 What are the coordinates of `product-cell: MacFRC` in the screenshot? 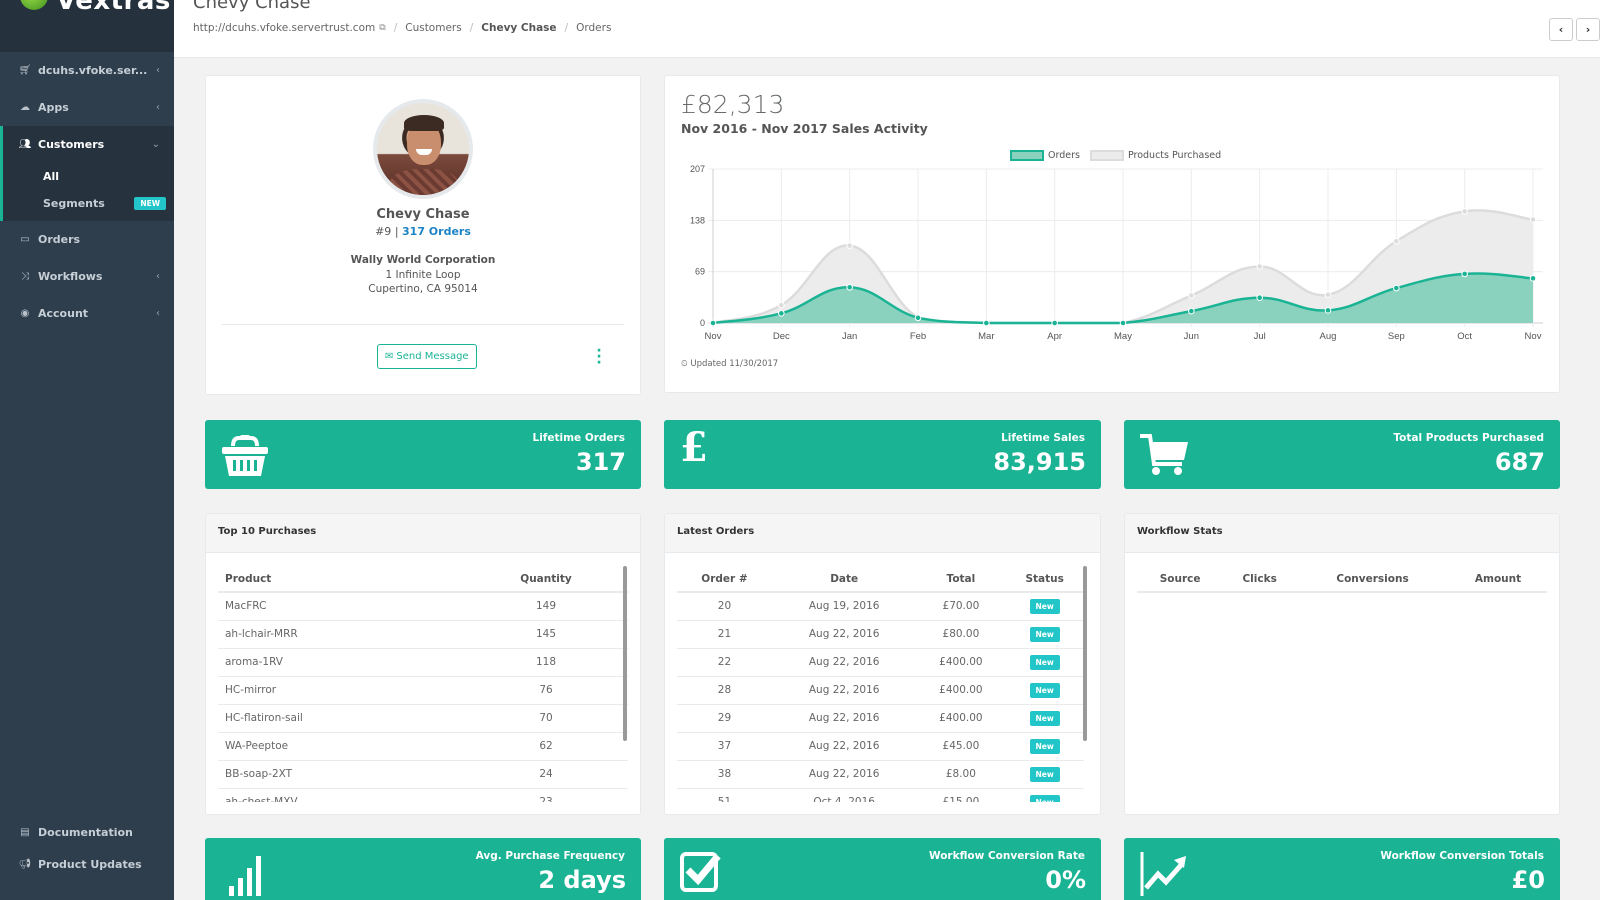 It's located at (341, 606).